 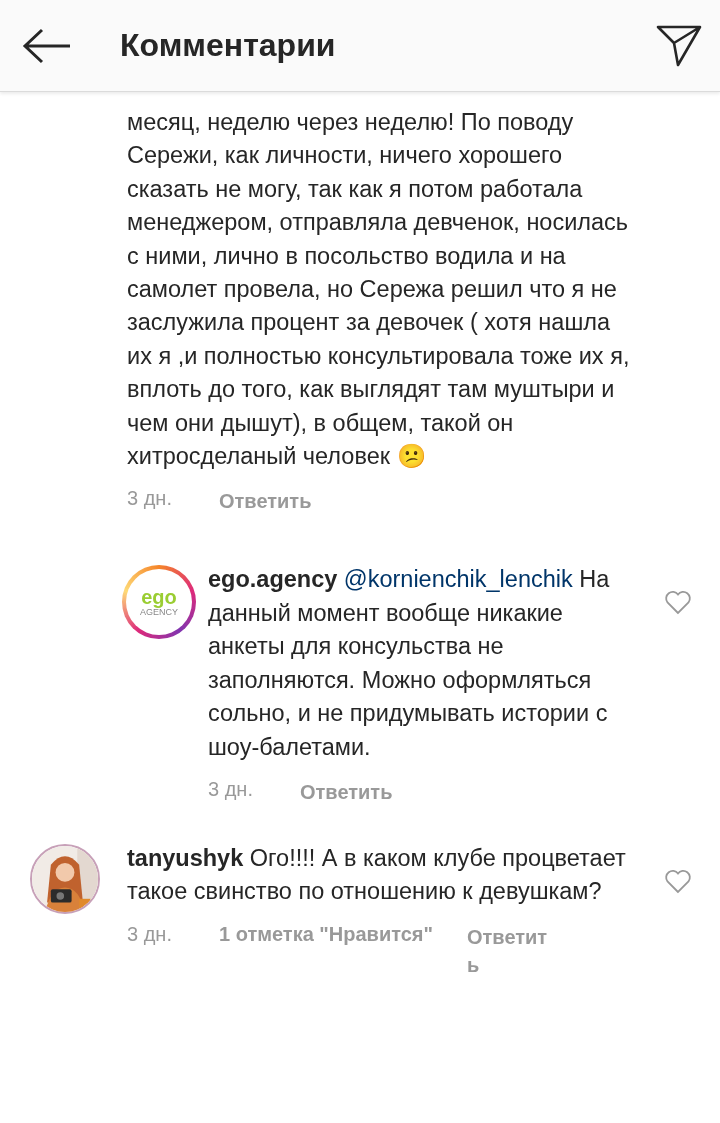 I want to click on likes-link: 1 отметка "Нравится", so click(x=326, y=934).